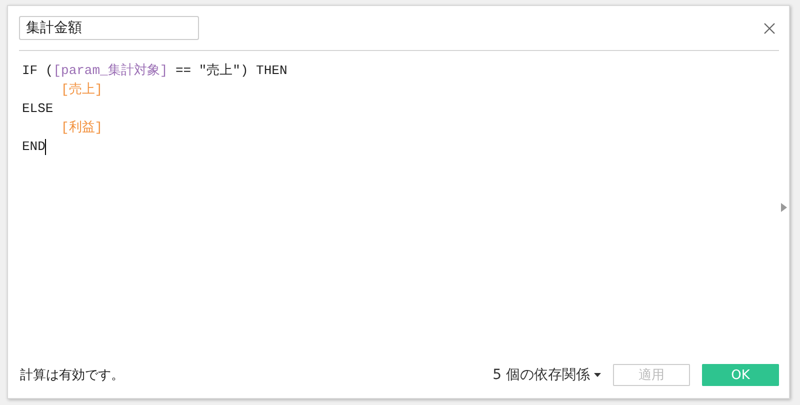 This screenshot has width=800, height=405. I want to click on field-reference: [売上], so click(82, 90).